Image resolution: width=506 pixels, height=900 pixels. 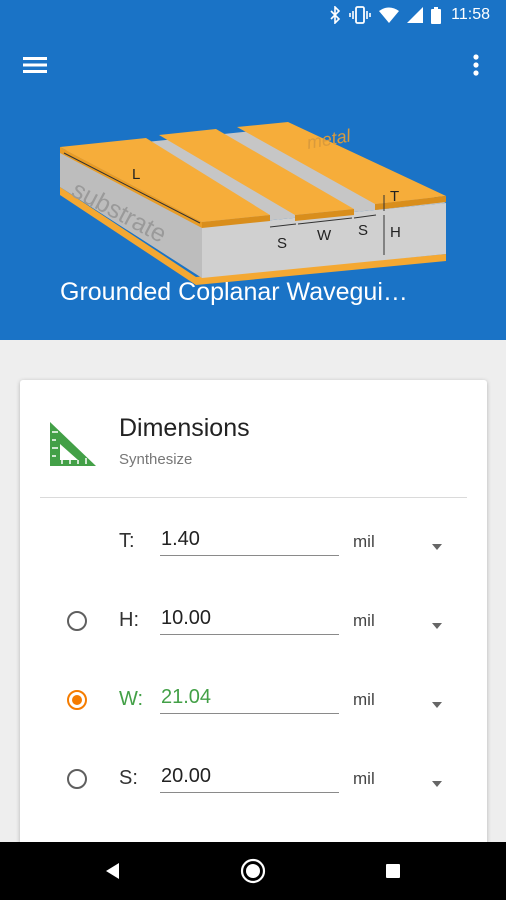 What do you see at coordinates (127, 541) in the screenshot?
I see `field-label: T:` at bounding box center [127, 541].